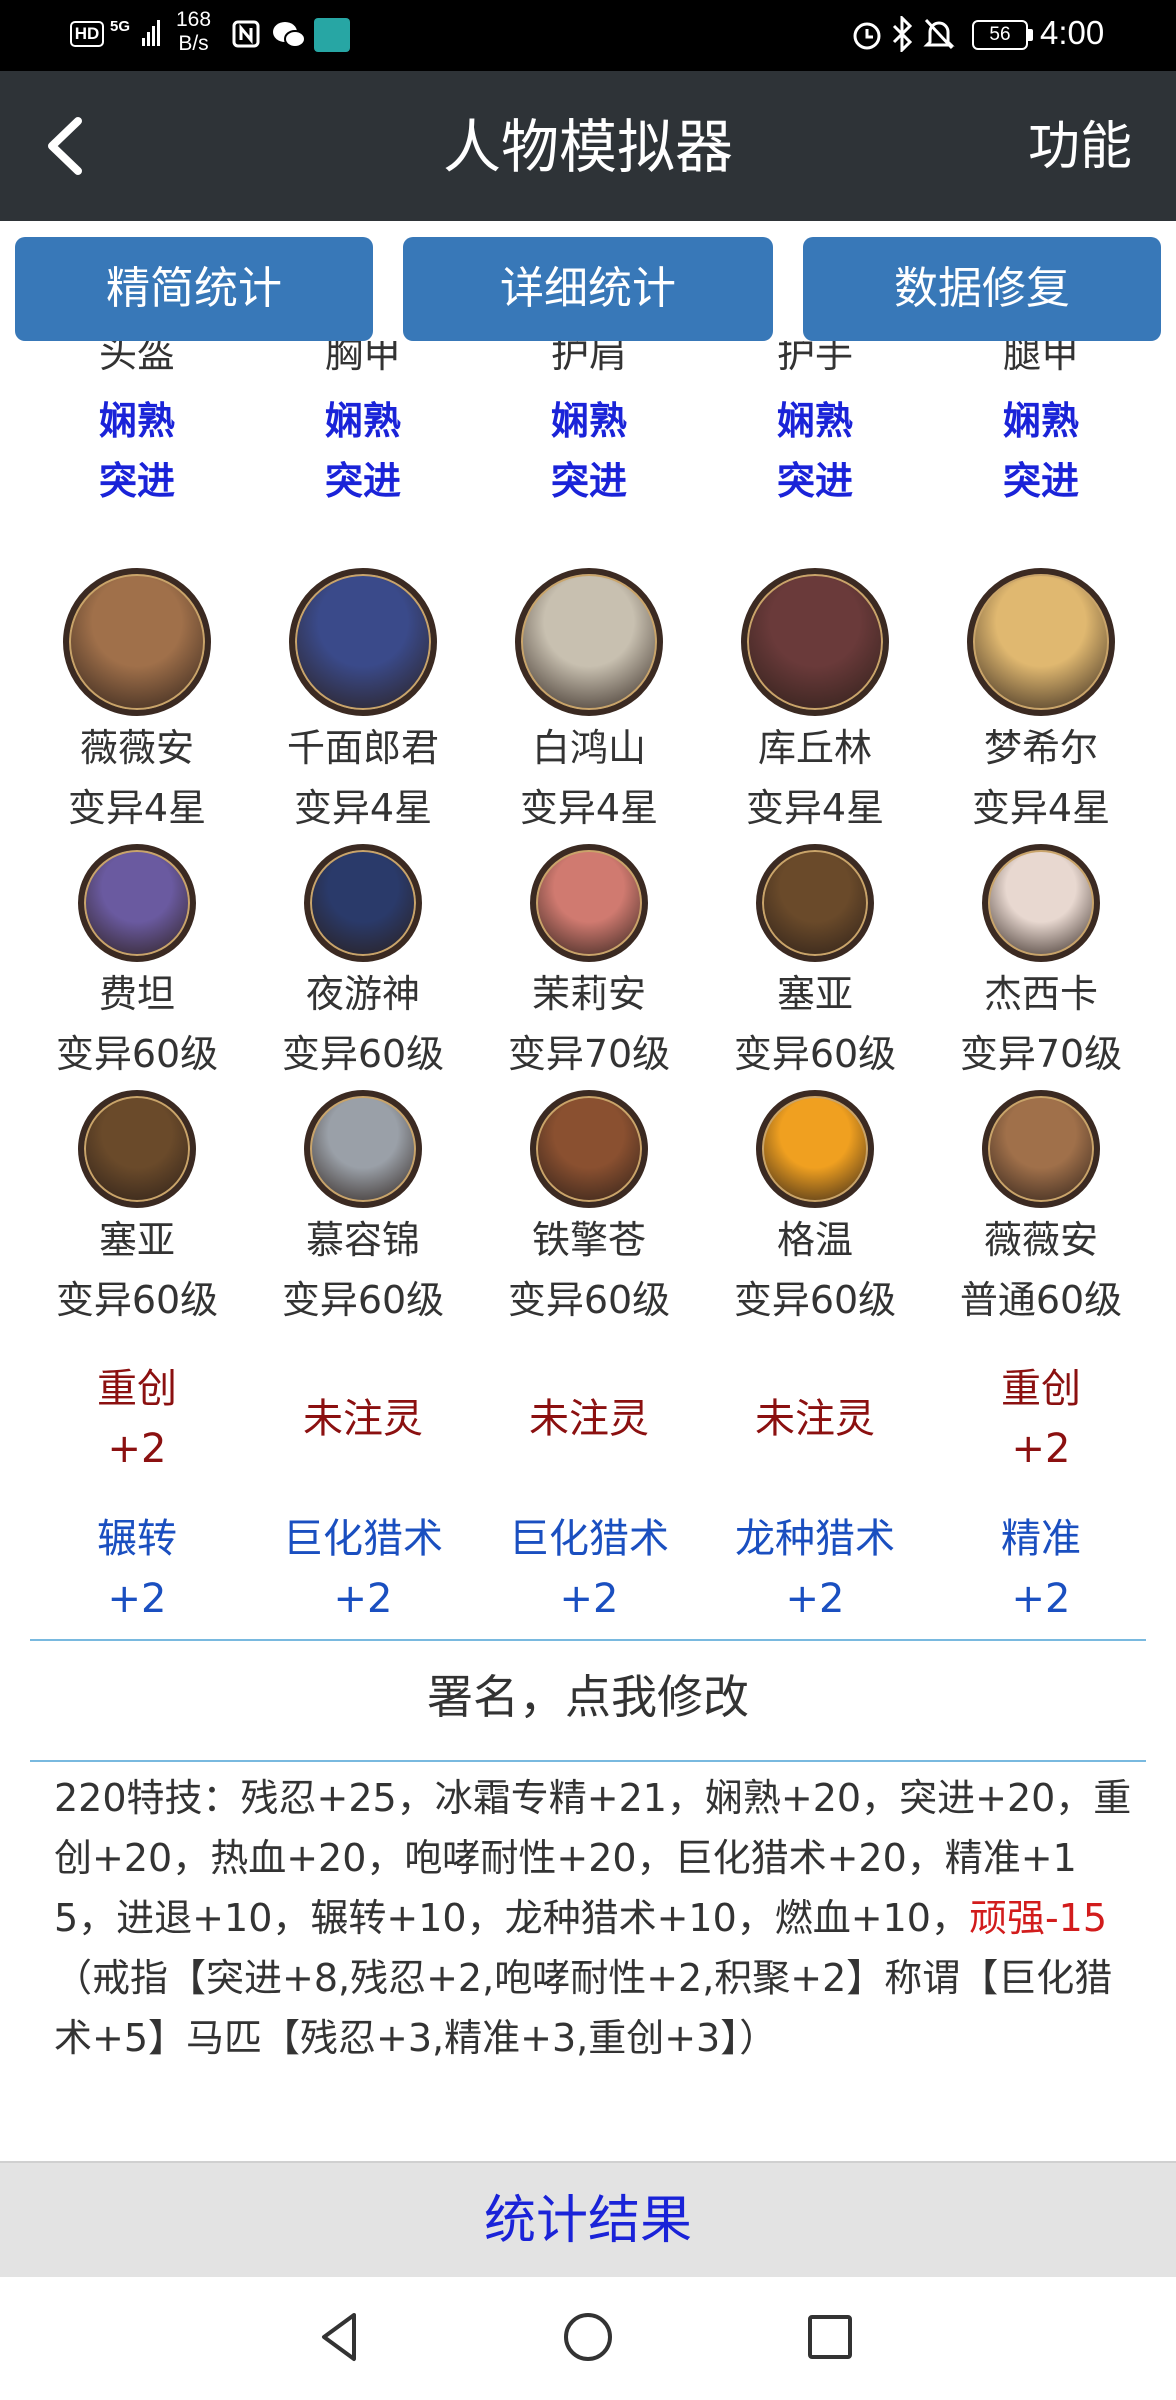 Image resolution: width=1176 pixels, height=2400 pixels. Describe the element at coordinates (362, 994) in the screenshot. I see `soldier-name: 夜游神` at that location.